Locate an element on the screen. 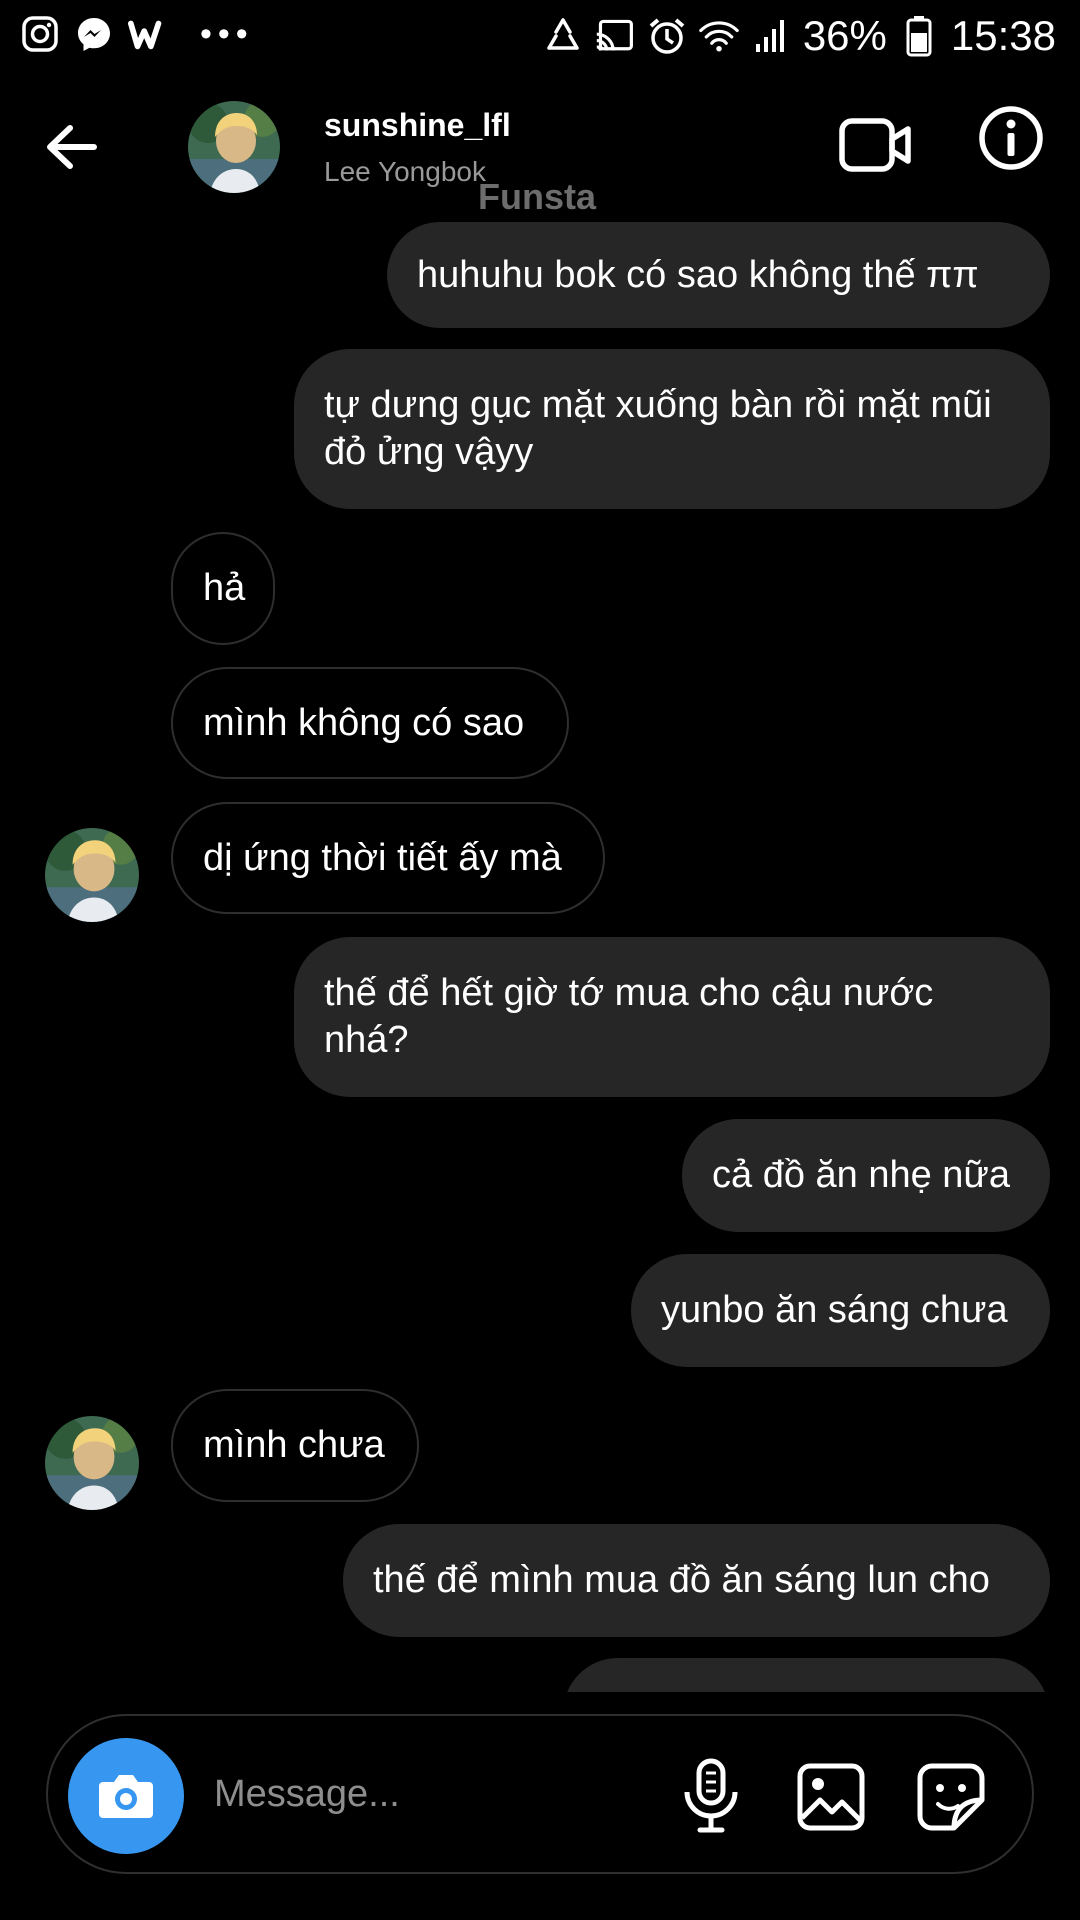 The height and width of the screenshot is (1920, 1080). conversation-info-button is located at coordinates (1011, 138).